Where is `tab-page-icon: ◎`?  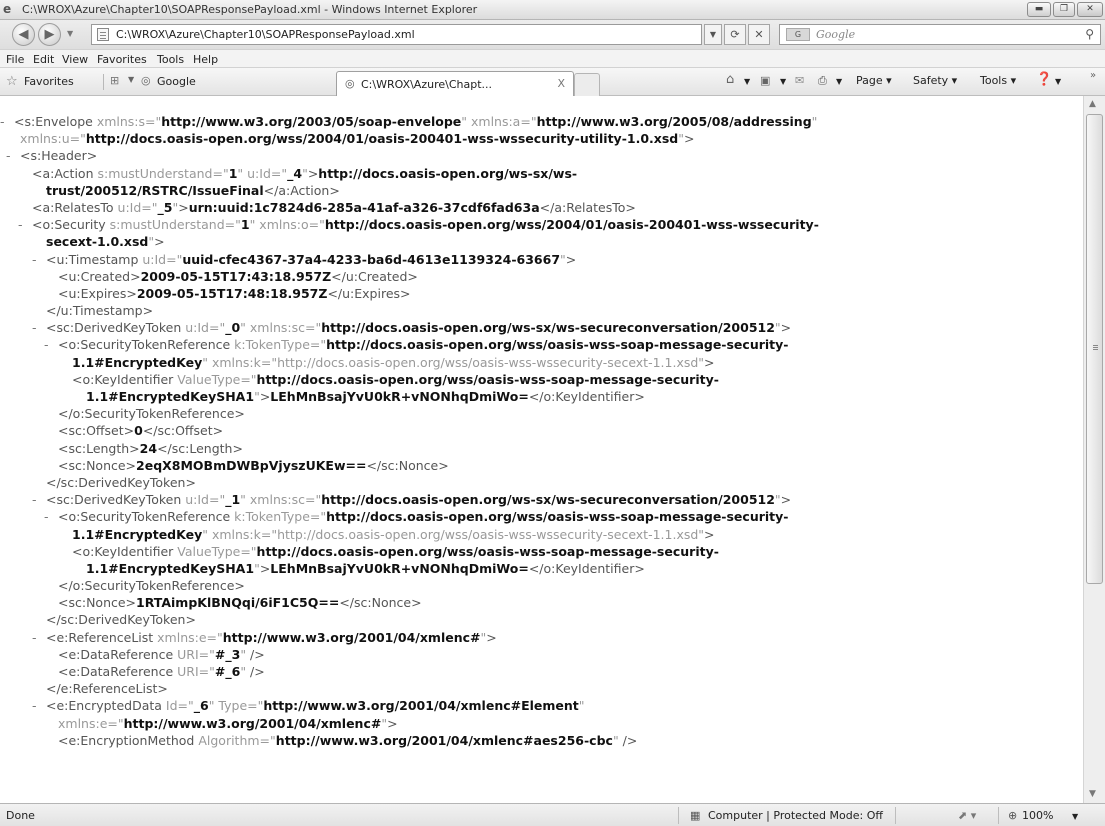 tab-page-icon: ◎ is located at coordinates (350, 83).